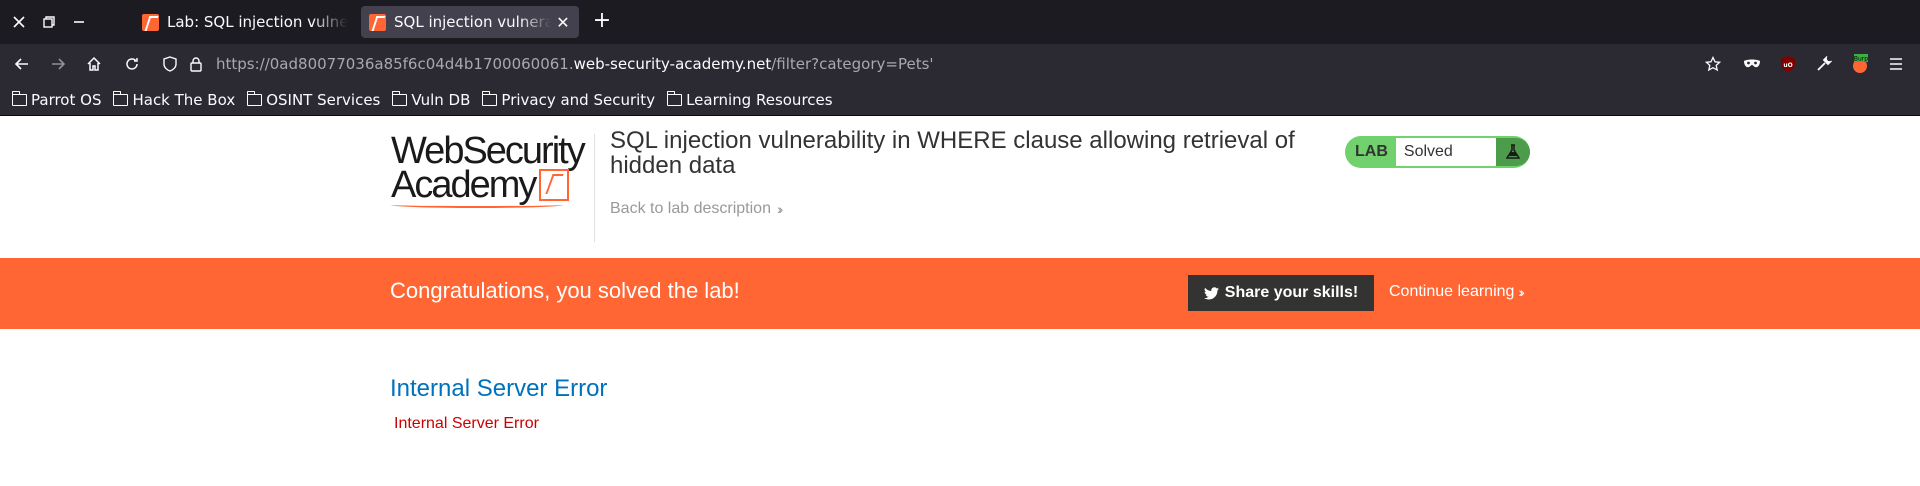 The height and width of the screenshot is (486, 1920). Describe the element at coordinates (19, 22) in the screenshot. I see `close-window-icon` at that location.